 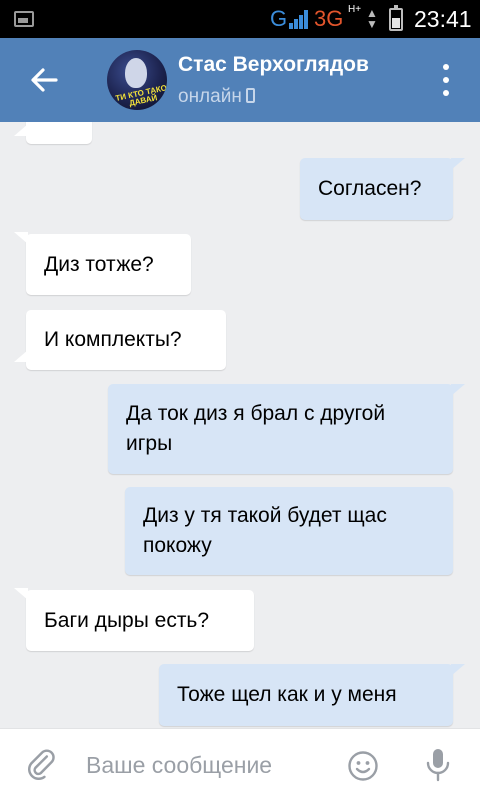 I want to click on attach-button, so click(x=43, y=766).